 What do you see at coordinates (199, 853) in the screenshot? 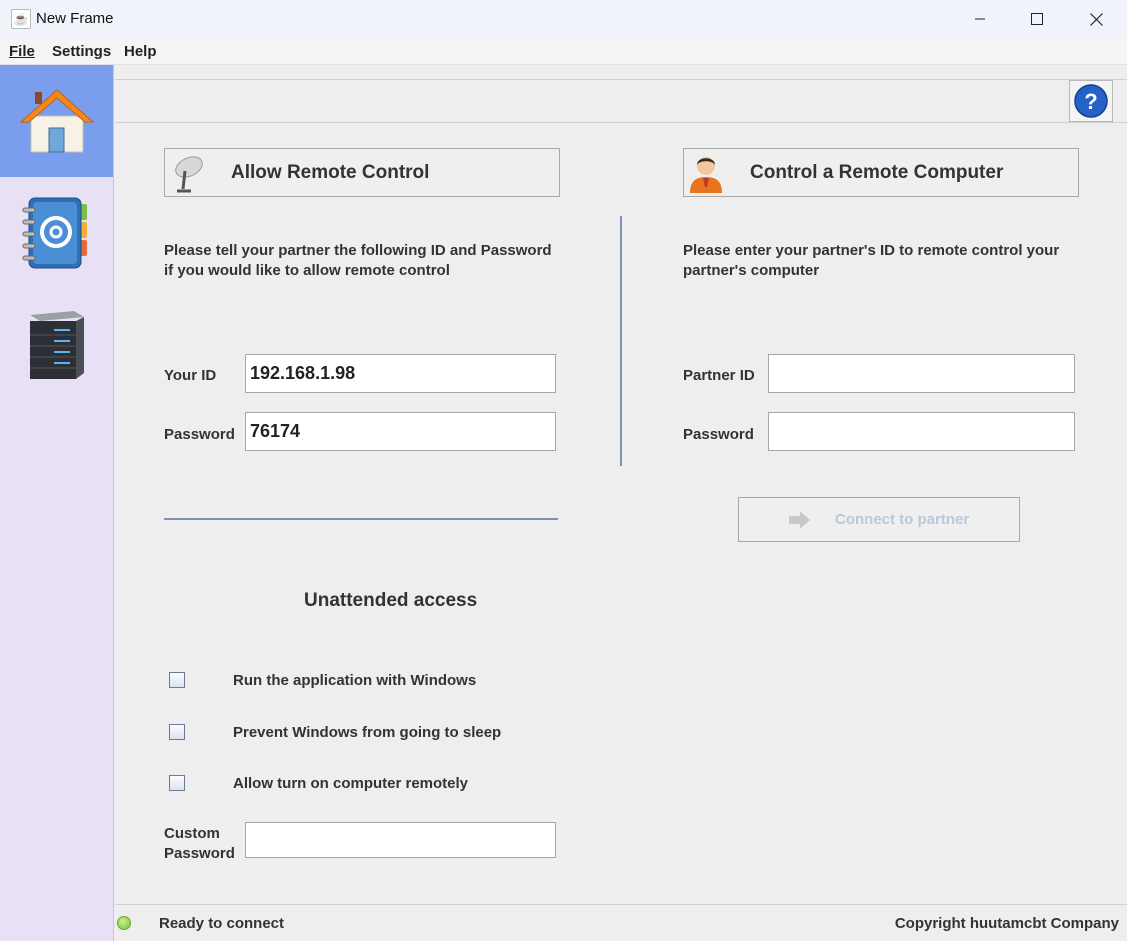
I see `custom-password-label-line2: Password` at bounding box center [199, 853].